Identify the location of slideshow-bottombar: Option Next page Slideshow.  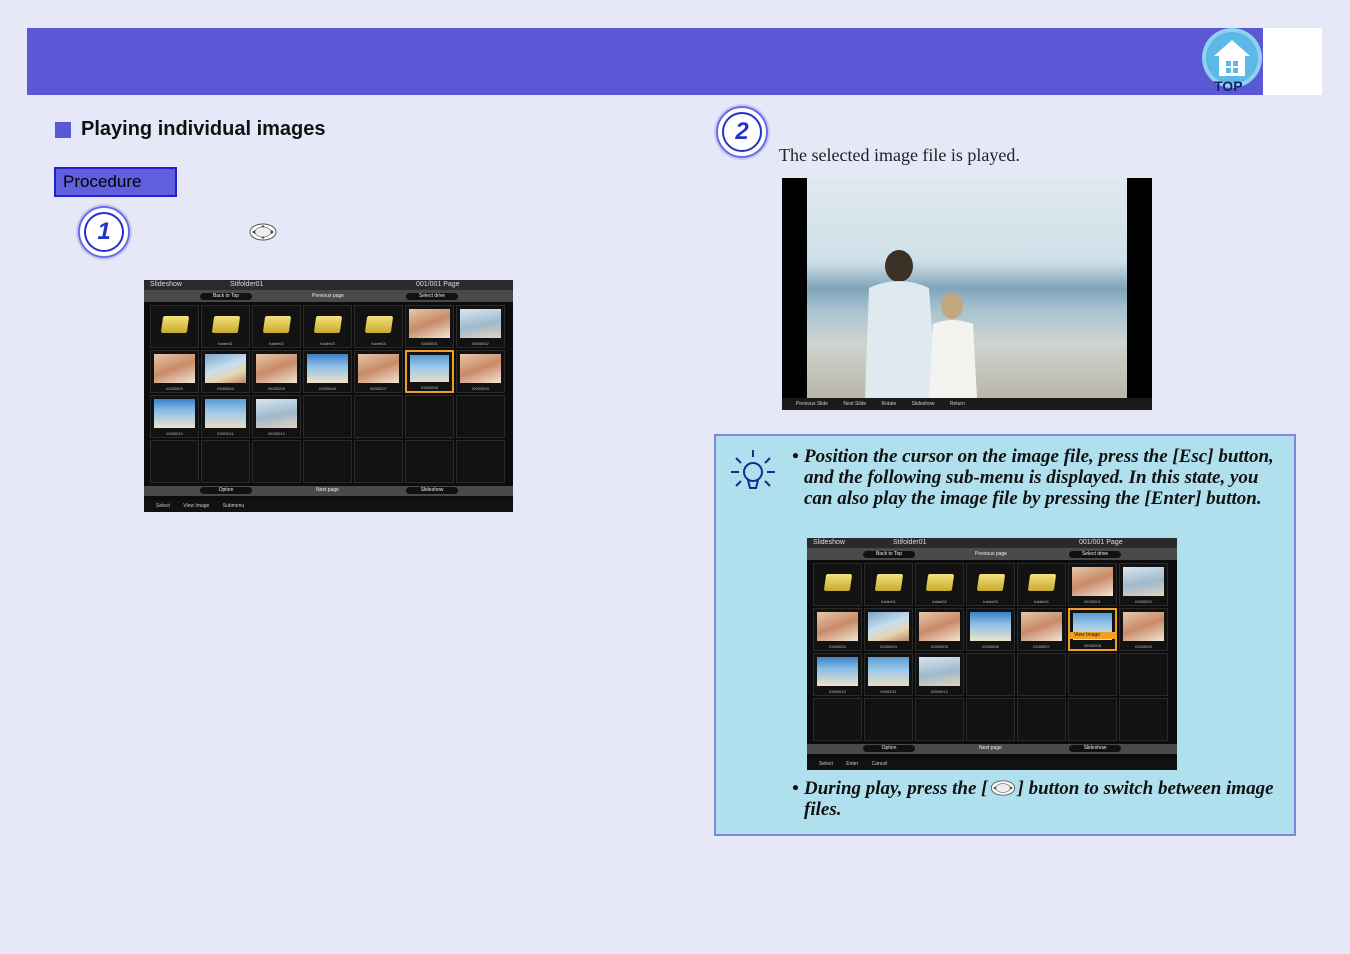
(328, 491).